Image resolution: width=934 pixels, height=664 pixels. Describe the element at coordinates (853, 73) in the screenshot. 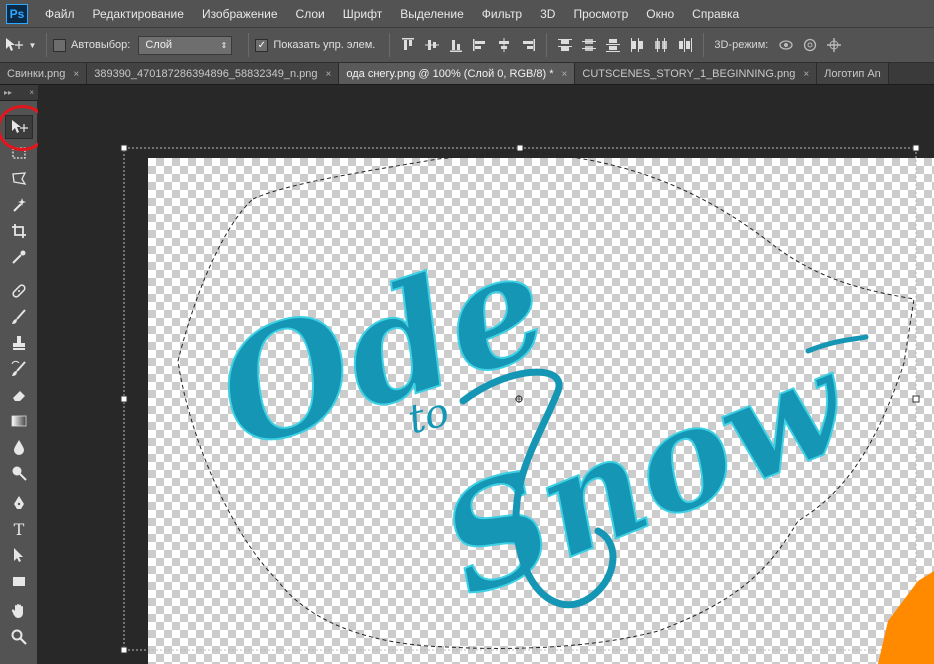

I see `tab-logotip: Логотип An` at that location.